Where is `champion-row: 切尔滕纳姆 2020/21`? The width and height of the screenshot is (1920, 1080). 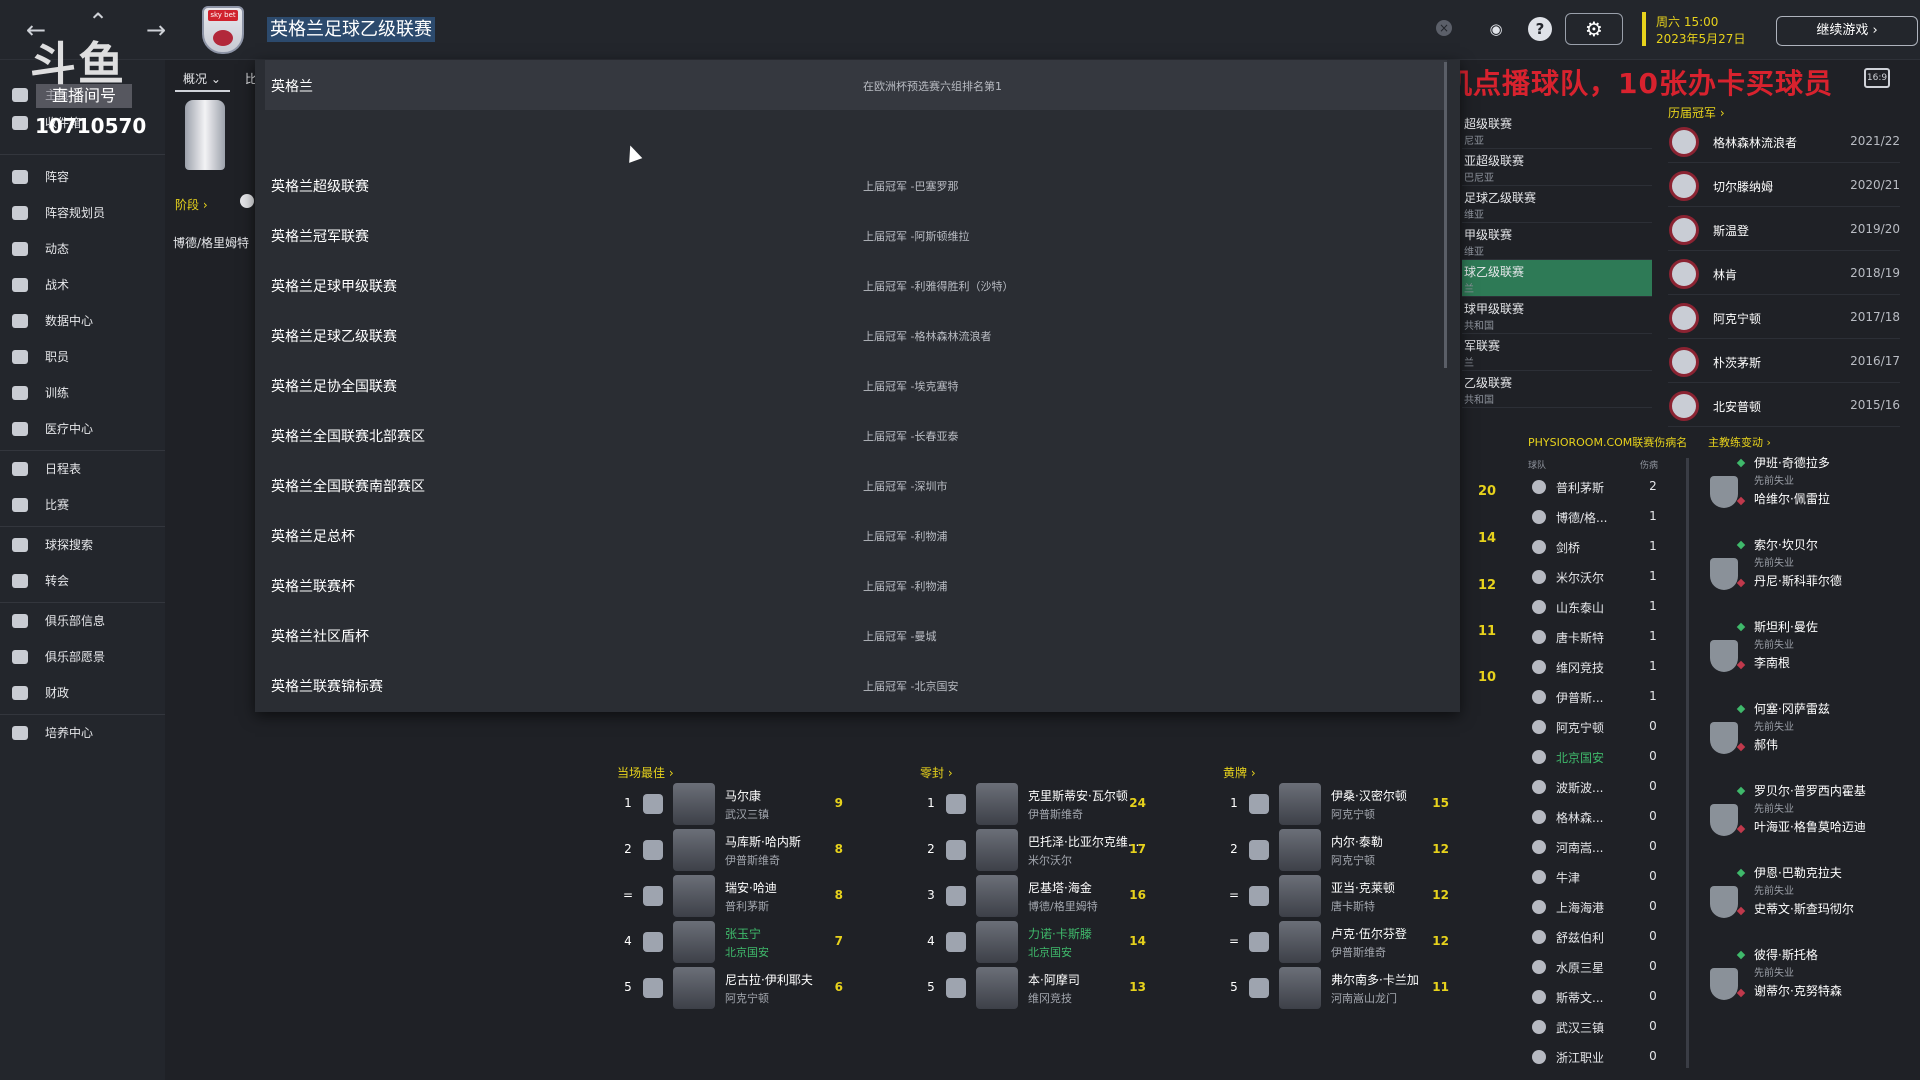 champion-row: 切尔滕纳姆 2020/21 is located at coordinates (1784, 186).